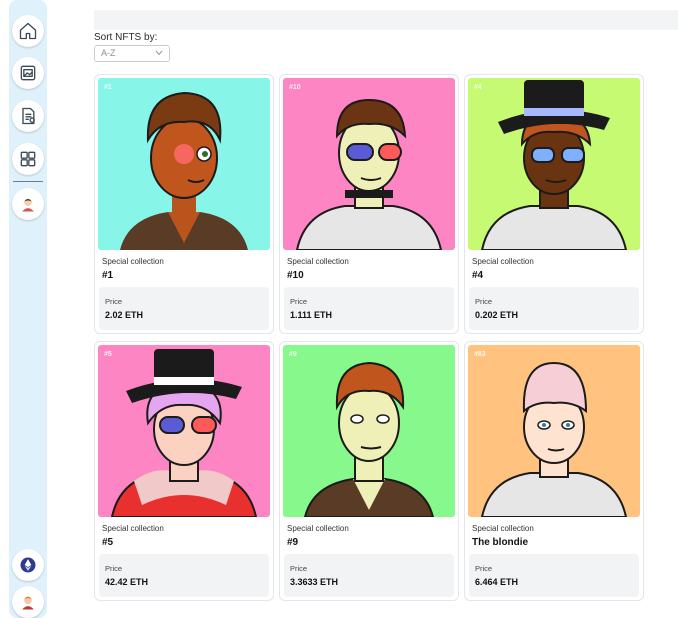 This screenshot has width=678, height=618. I want to click on nft-badge: #1, so click(108, 87).